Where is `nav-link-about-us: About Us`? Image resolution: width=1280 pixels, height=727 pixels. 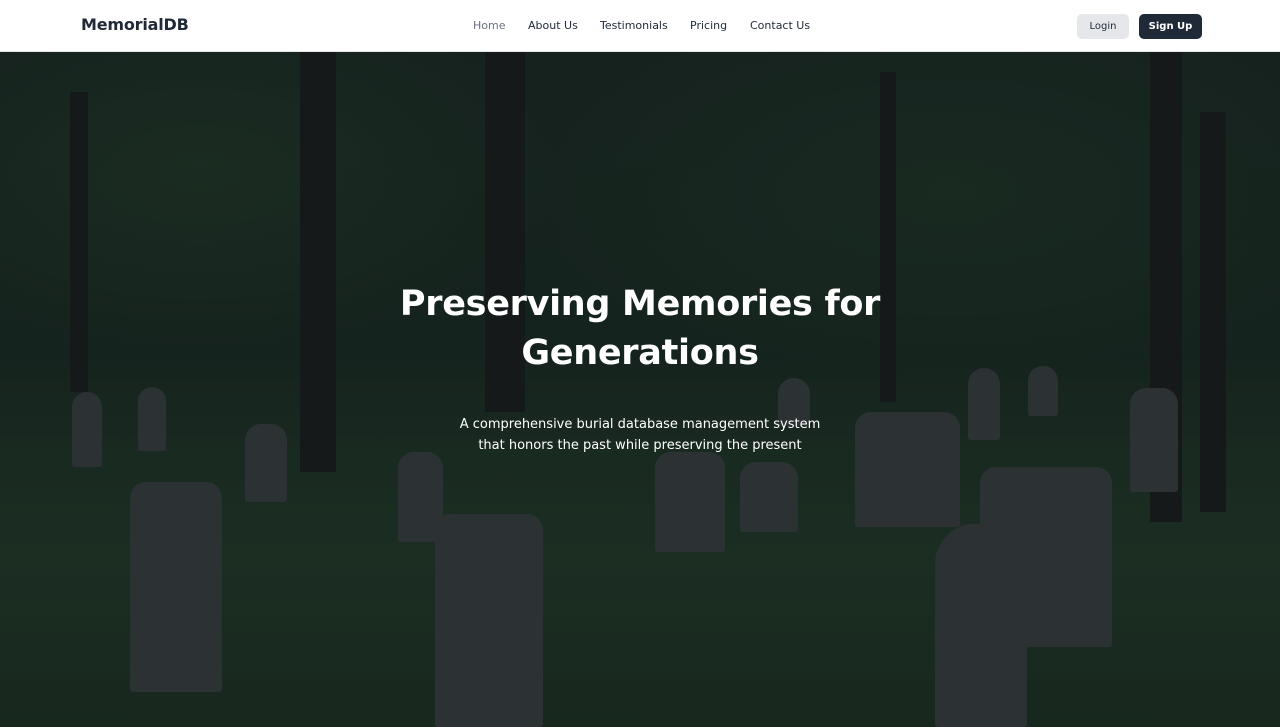
nav-link-about-us: About Us is located at coordinates (553, 25).